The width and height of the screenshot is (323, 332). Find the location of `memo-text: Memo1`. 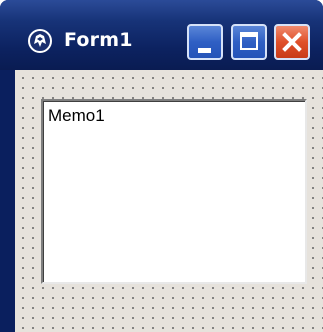

memo-text: Memo1 is located at coordinates (76, 115).